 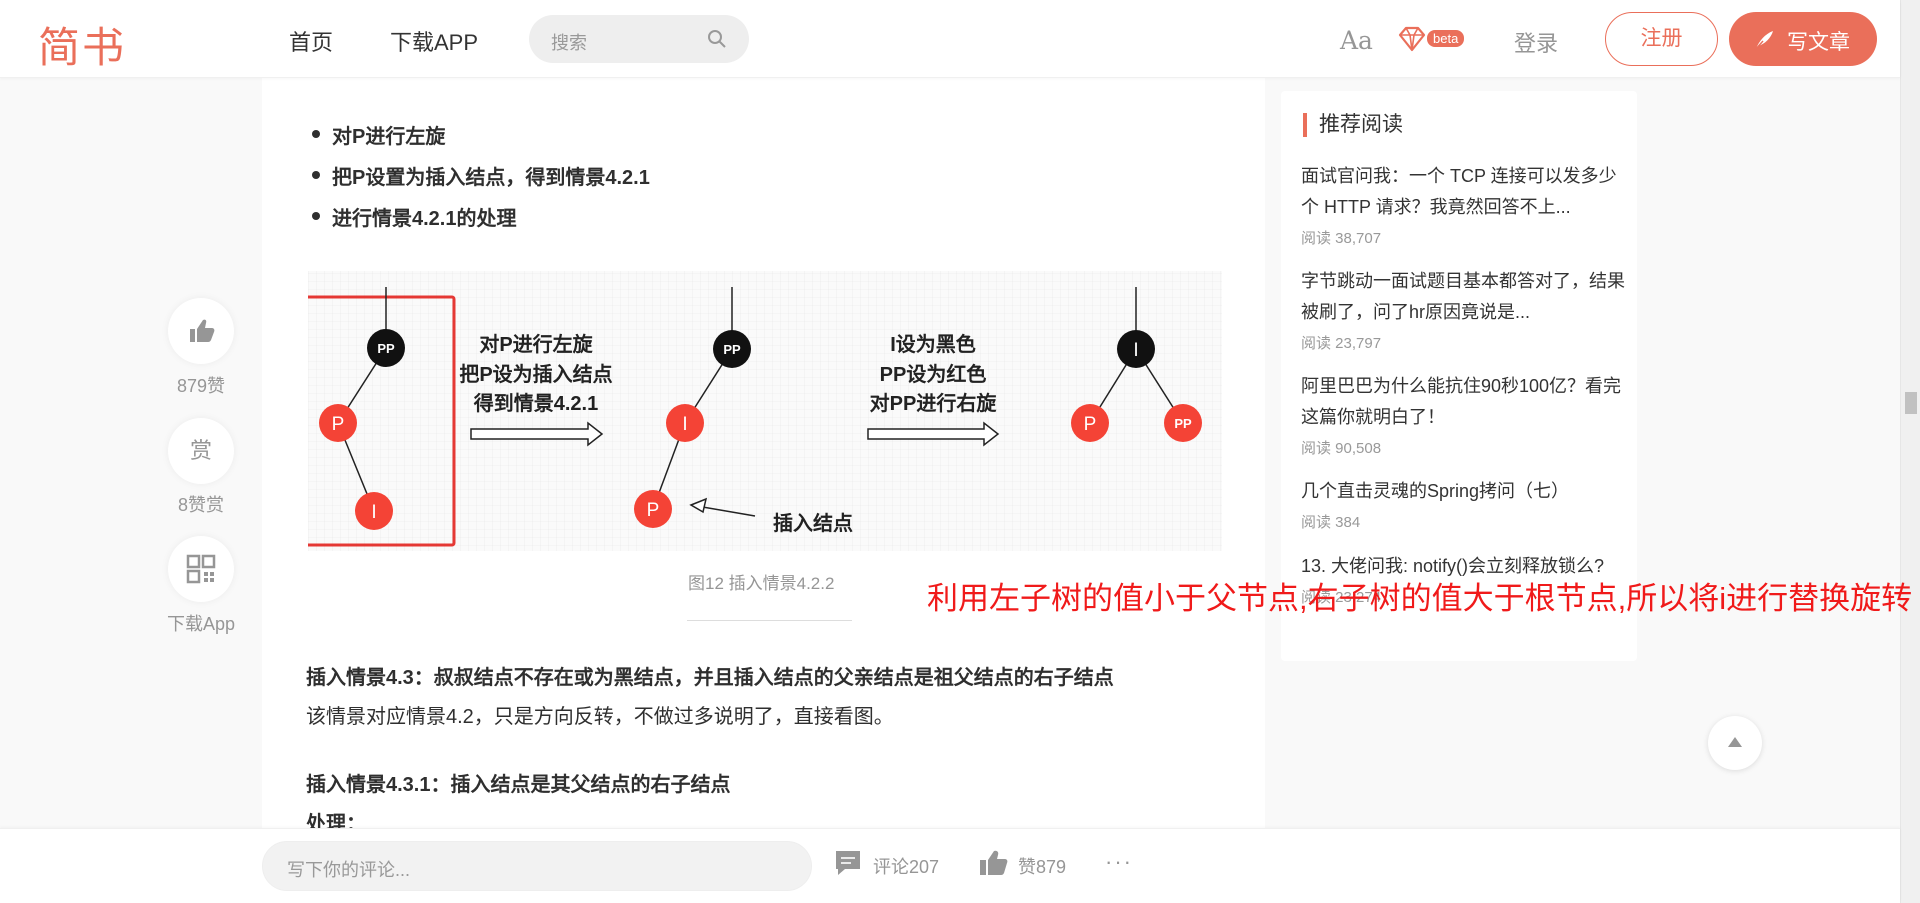 I want to click on step1-line-1: 对P进行左旋, so click(x=536, y=344).